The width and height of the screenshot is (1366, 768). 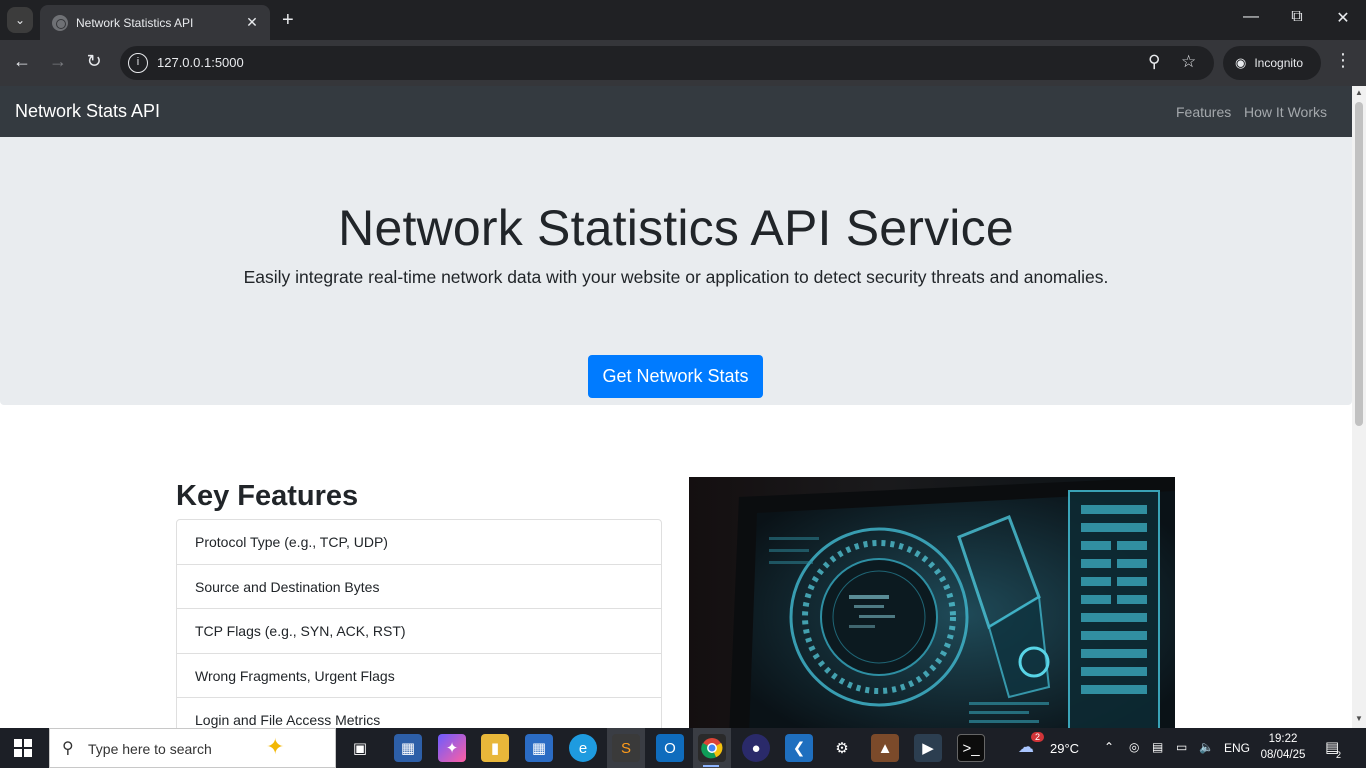 I want to click on chrome-logo, so click(x=712, y=748).